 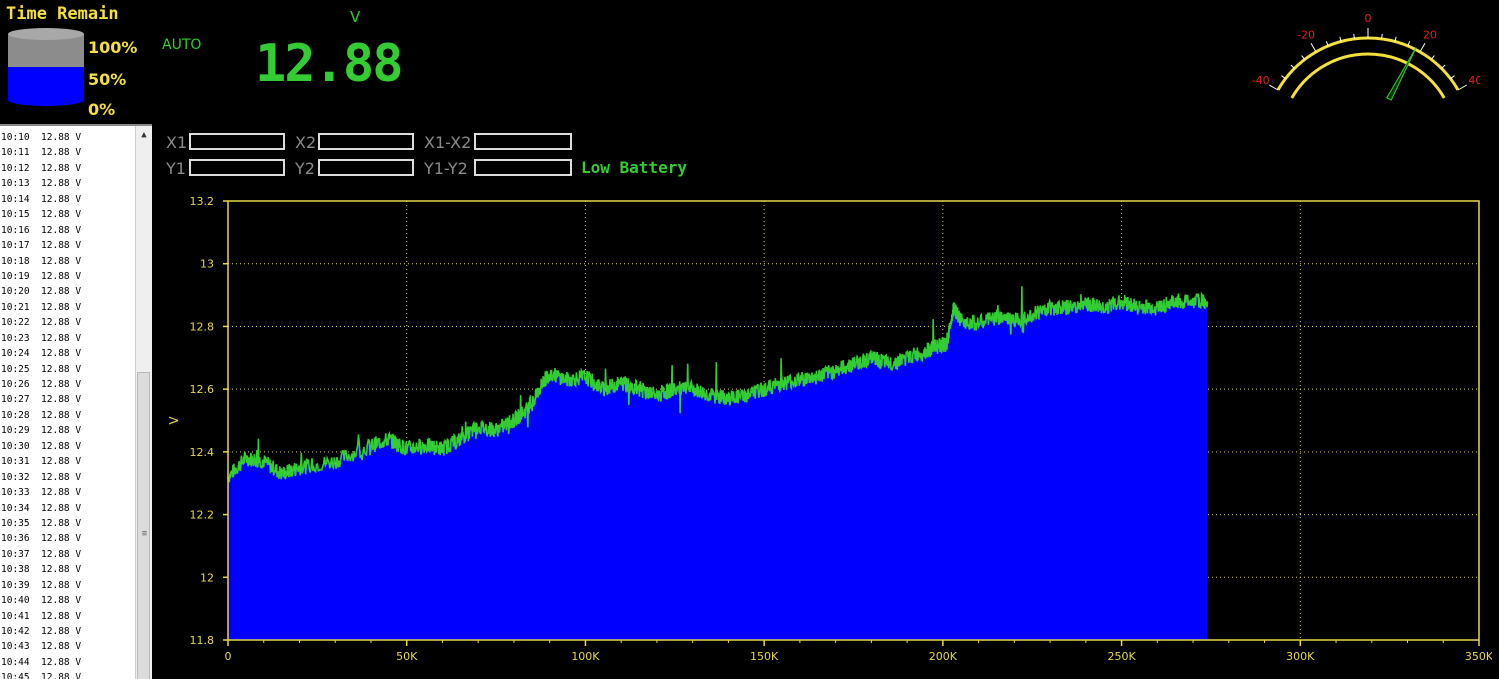 I want to click on log-row: 10:34 12.88 V, so click(x=68, y=508).